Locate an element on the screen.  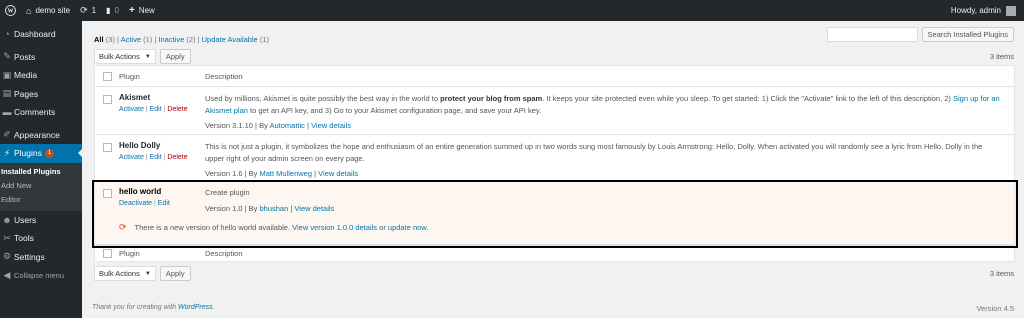
wordpress-link: WordPress is located at coordinates (195, 307).